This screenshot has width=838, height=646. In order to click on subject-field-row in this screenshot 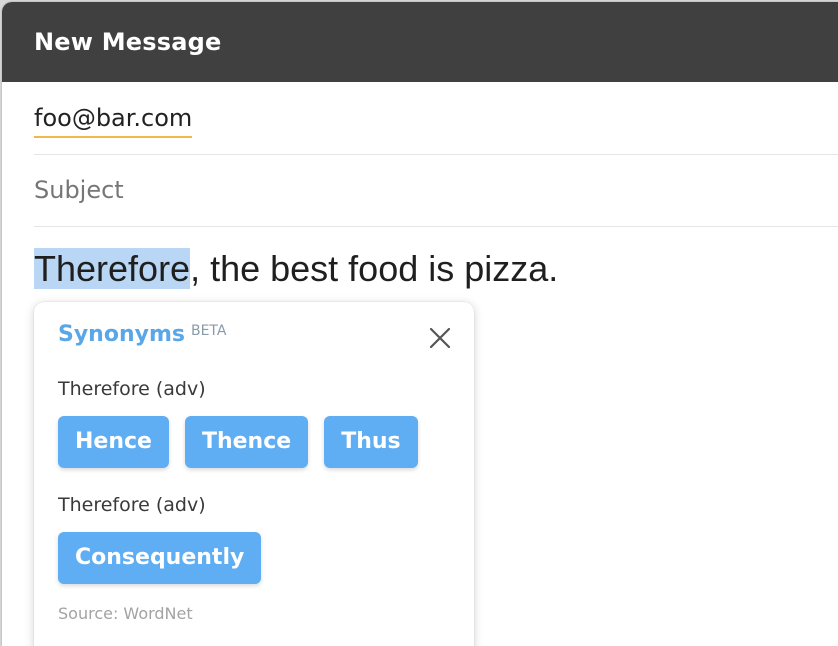, I will do `click(436, 190)`.